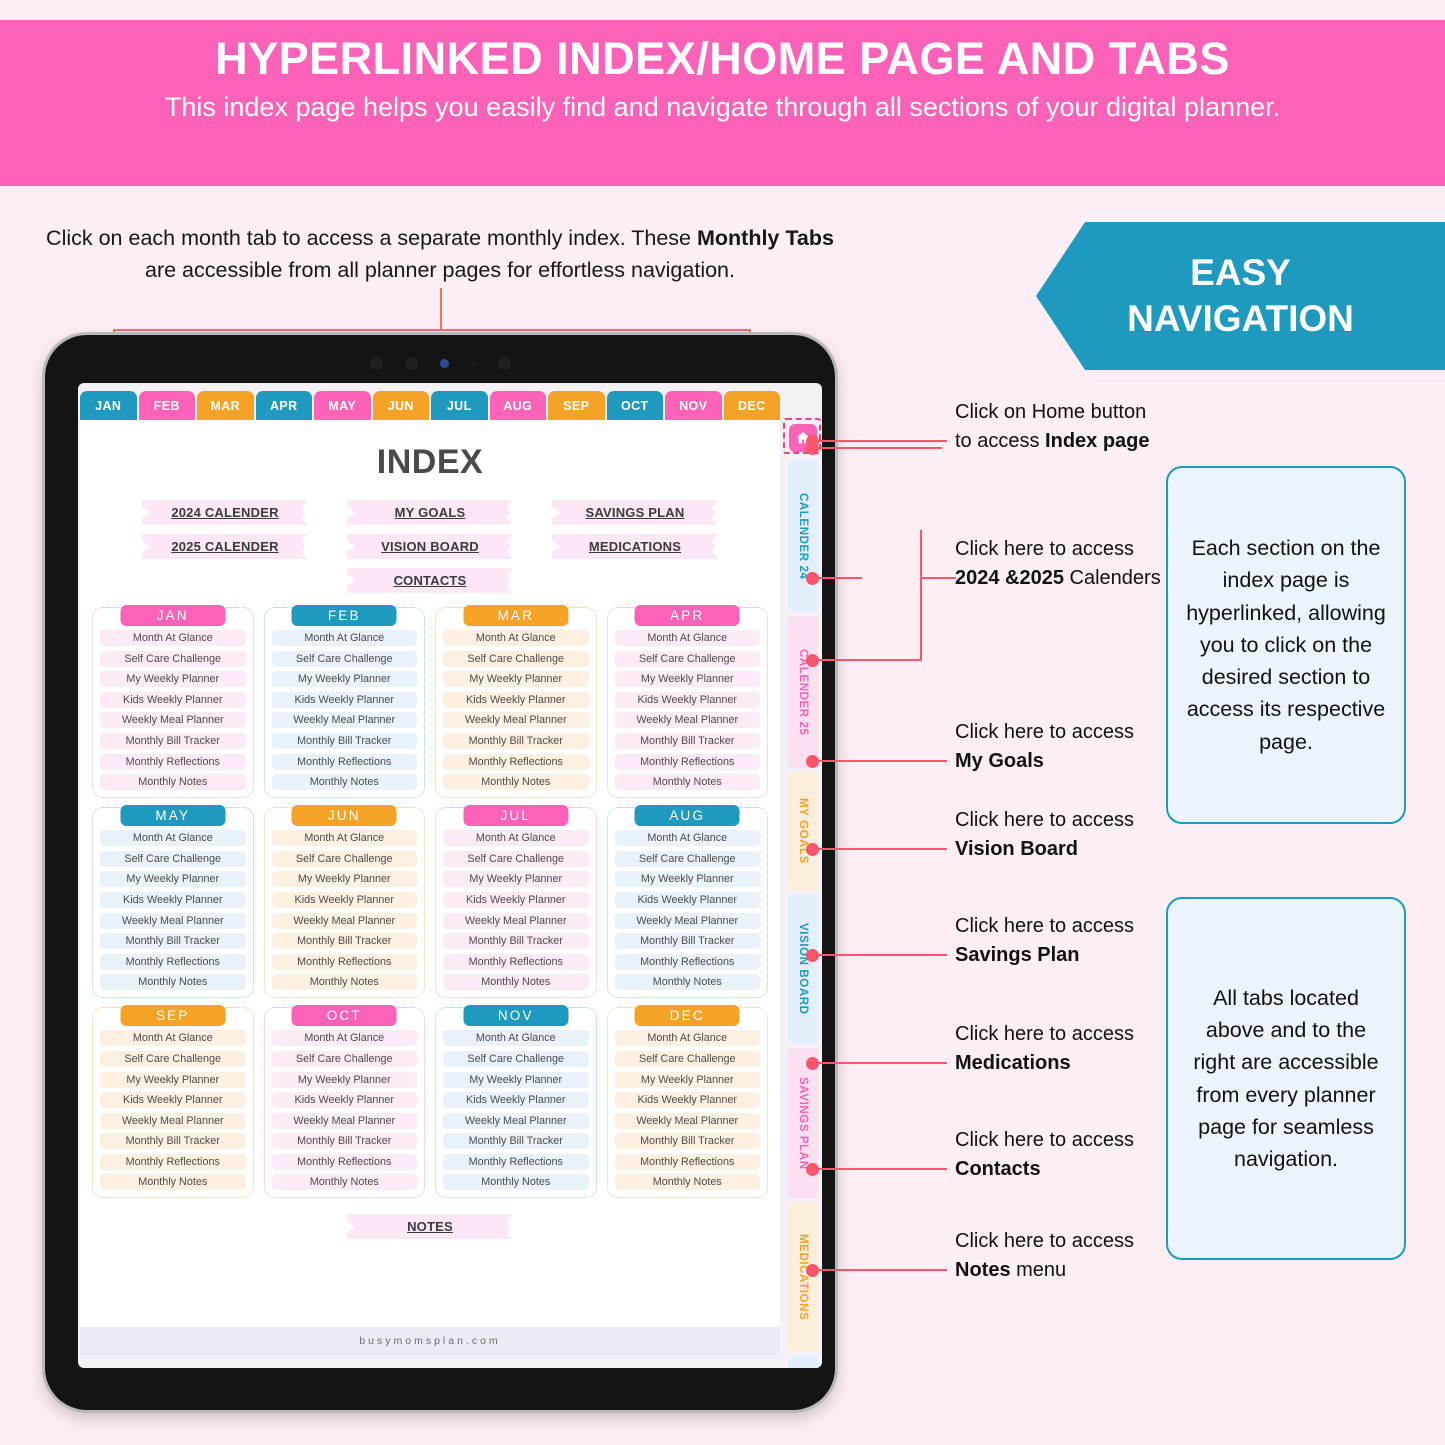  I want to click on side-tab-vision-board: VISION BOARD, so click(803, 969).